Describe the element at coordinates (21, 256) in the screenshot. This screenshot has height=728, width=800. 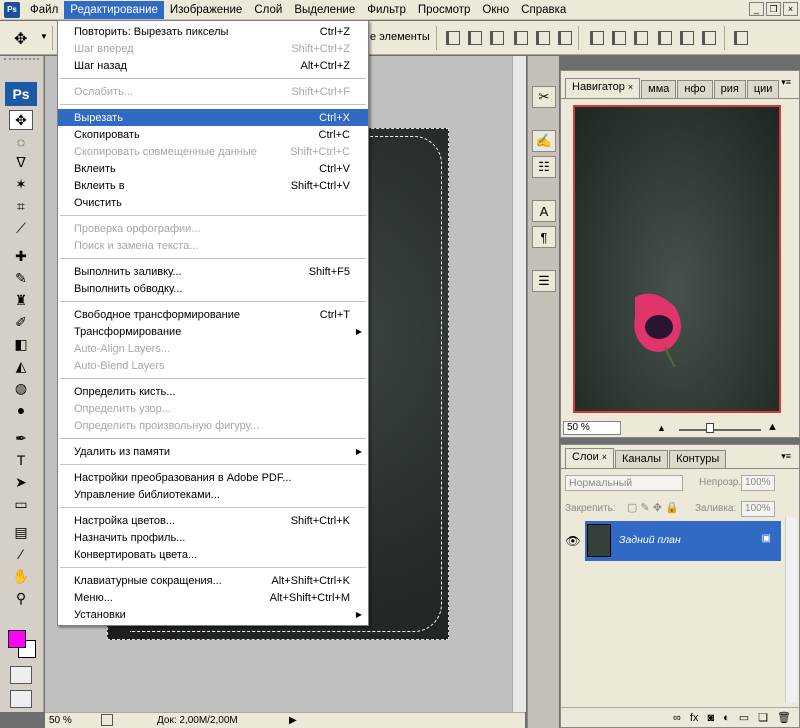
I see `healing-brush-icon: ✚` at that location.